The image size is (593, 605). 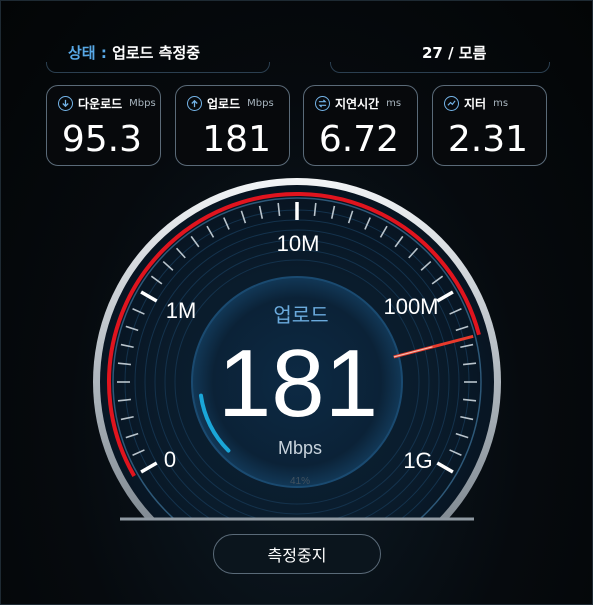 I want to click on scale-label-1g: 1G, so click(x=417, y=460).